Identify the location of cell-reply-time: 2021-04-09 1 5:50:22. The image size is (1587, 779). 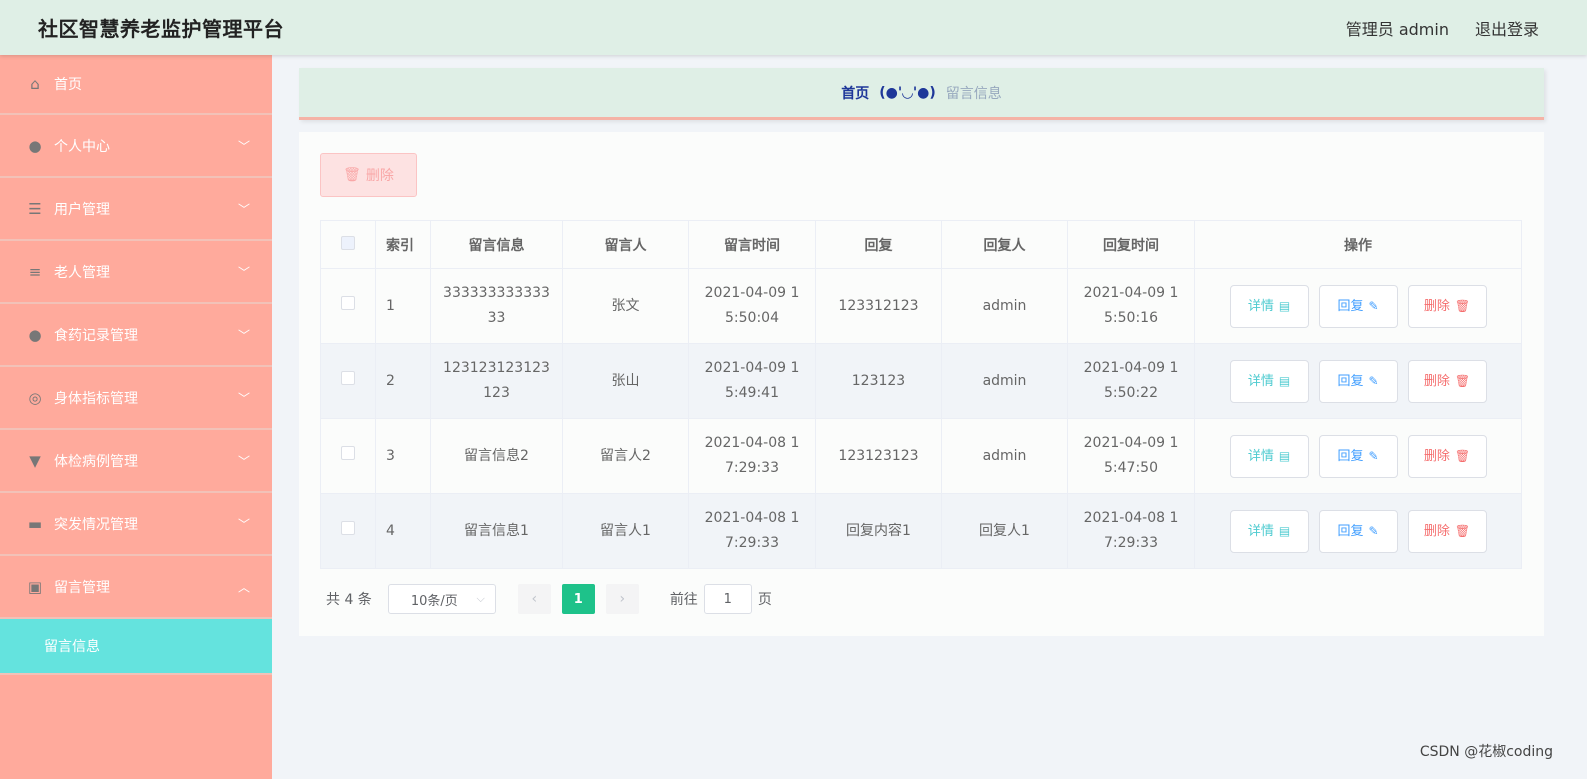
(1131, 381).